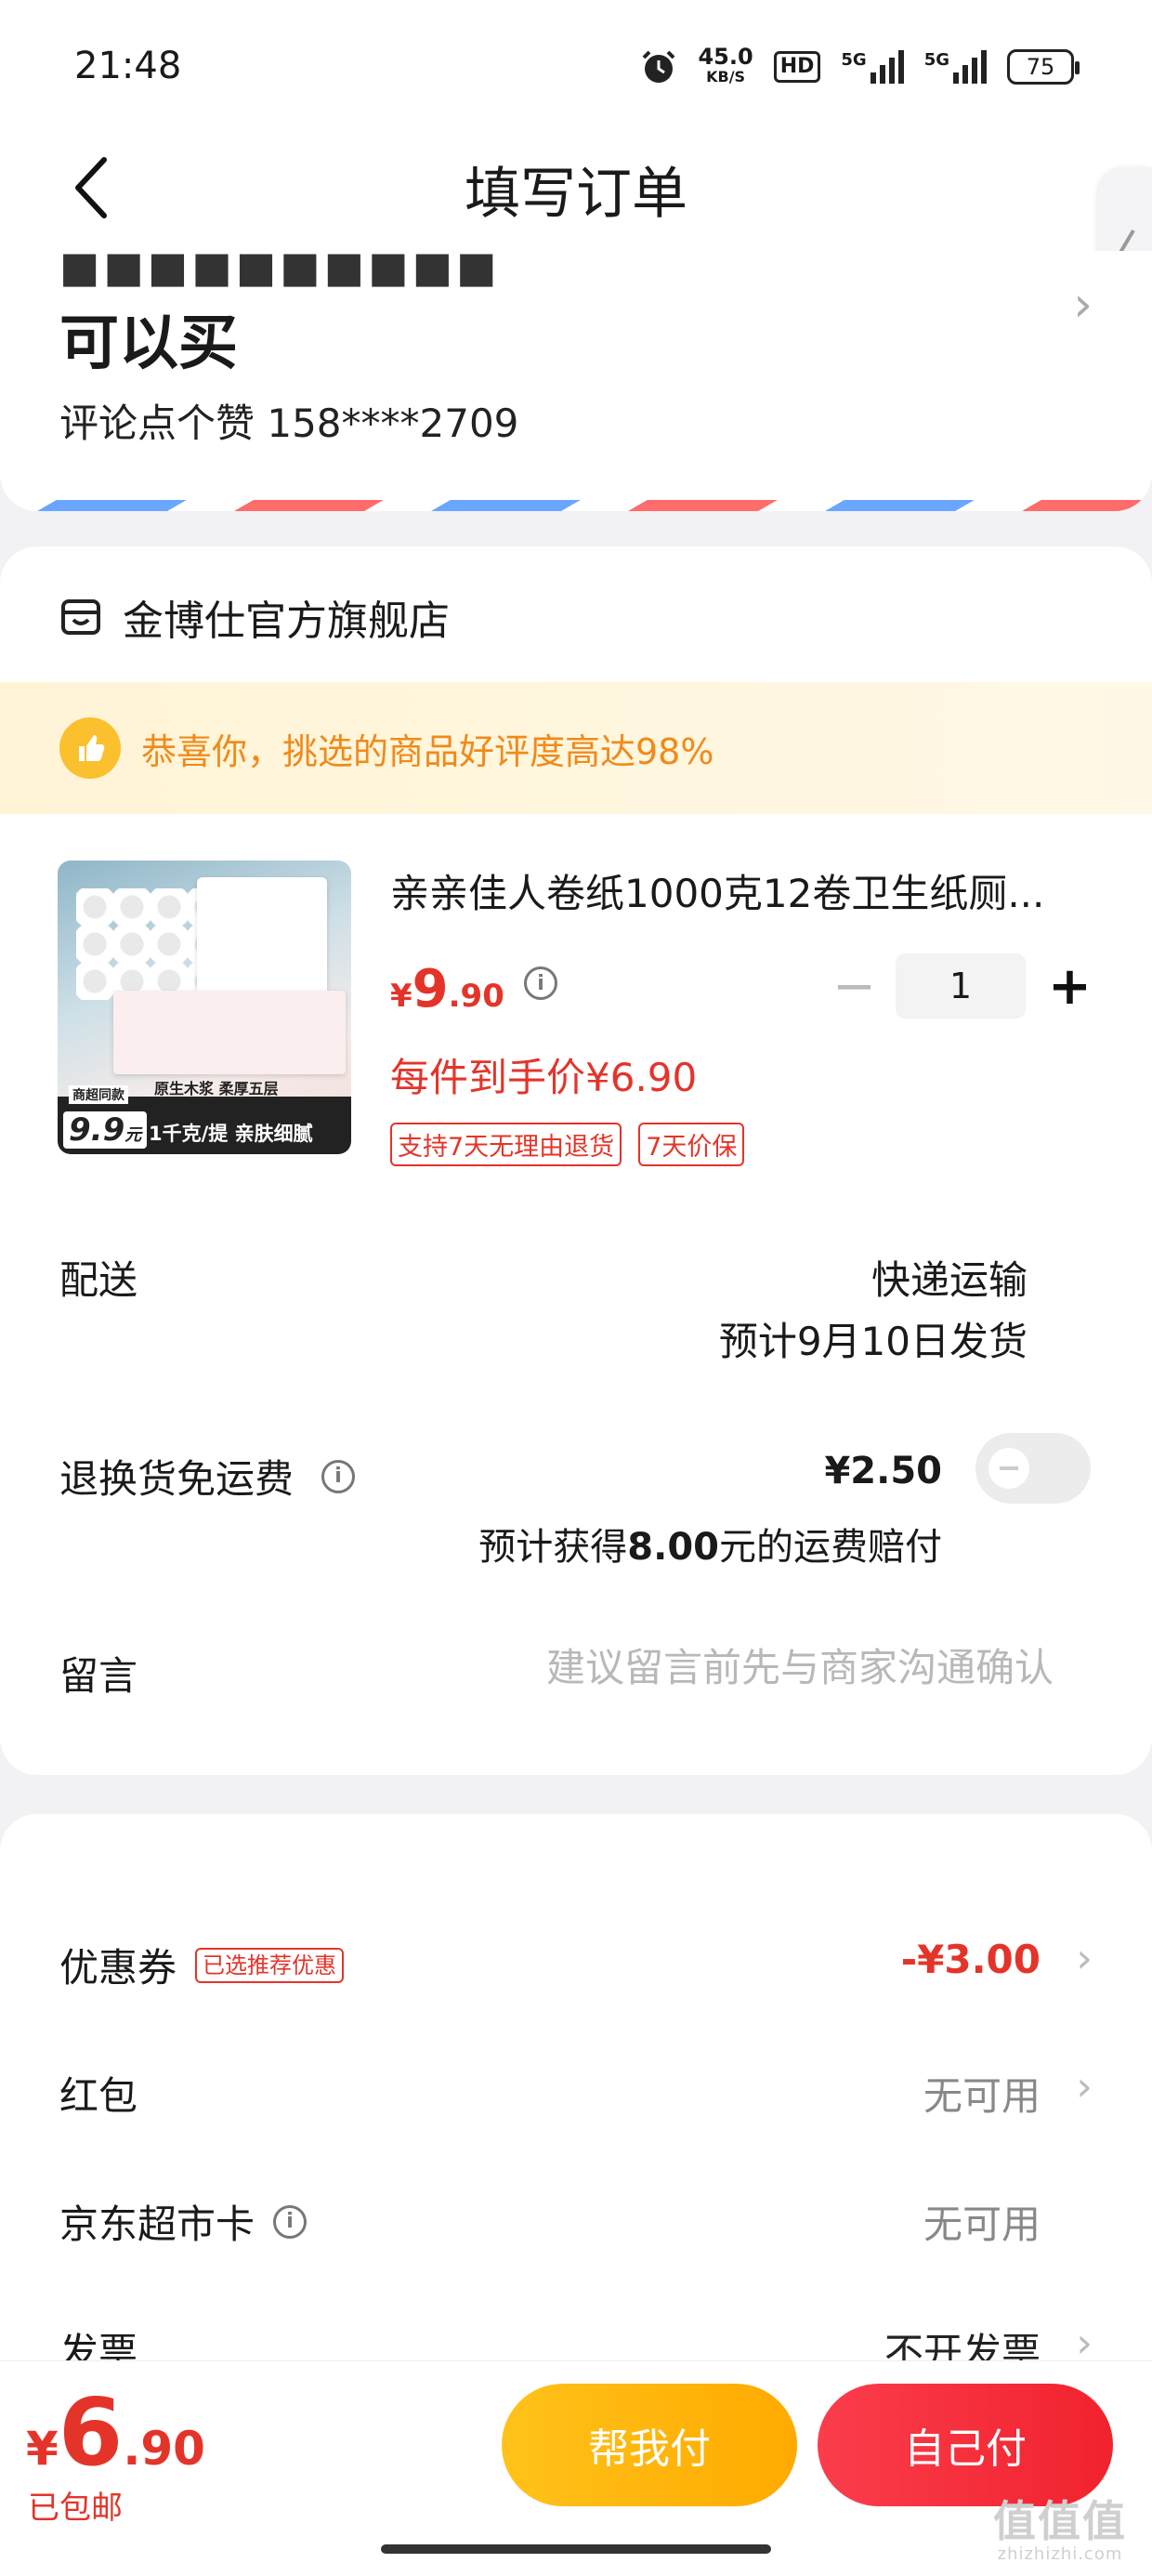 The height and width of the screenshot is (2576, 1152). Describe the element at coordinates (936, 60) in the screenshot. I see `sim2-label: 5G` at that location.